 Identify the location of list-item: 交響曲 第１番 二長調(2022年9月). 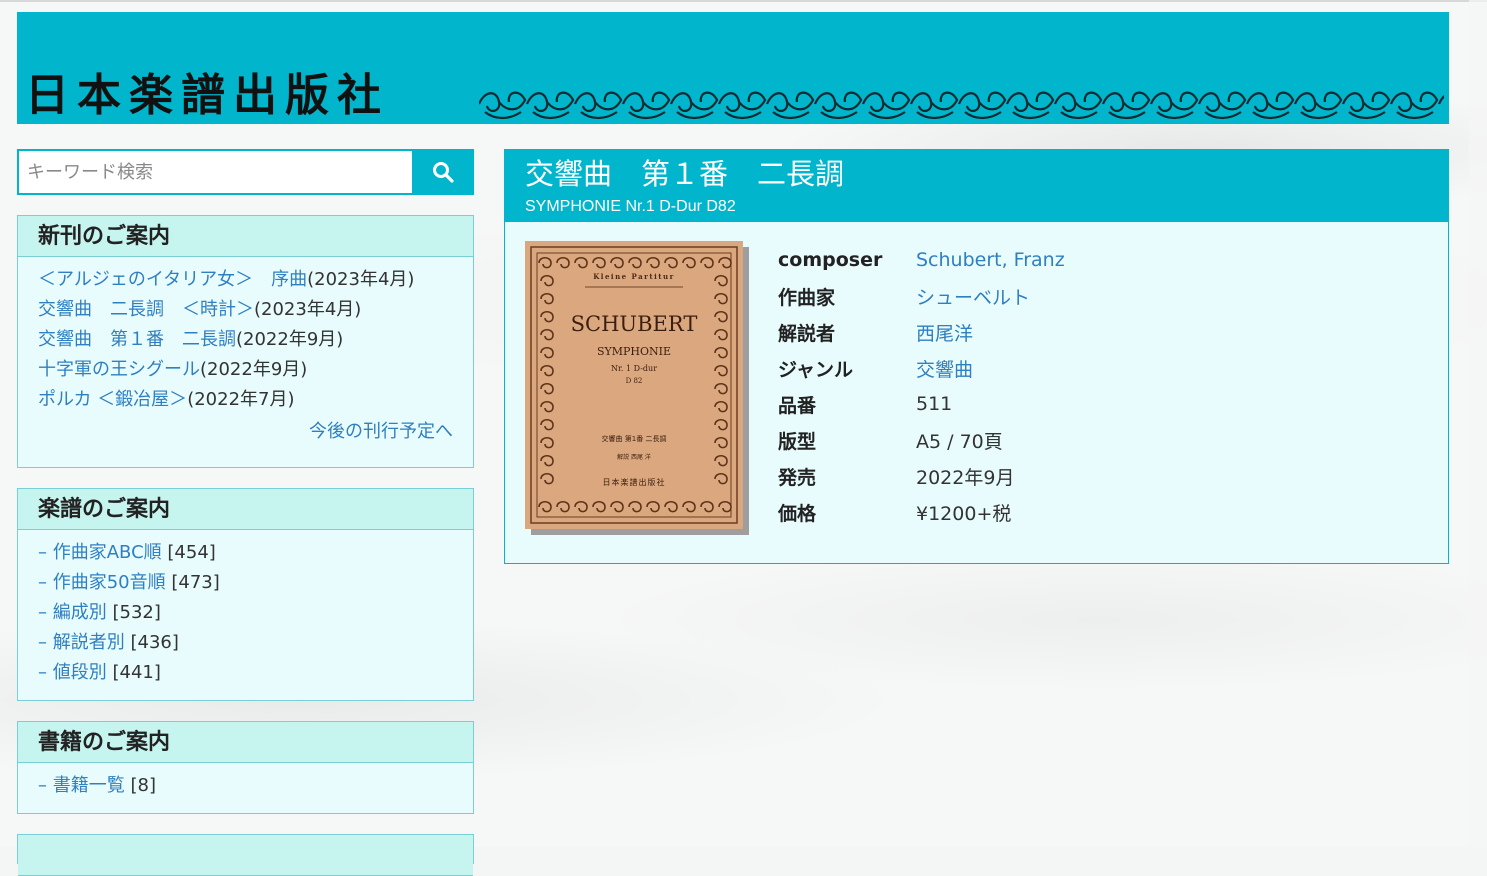
(245, 340).